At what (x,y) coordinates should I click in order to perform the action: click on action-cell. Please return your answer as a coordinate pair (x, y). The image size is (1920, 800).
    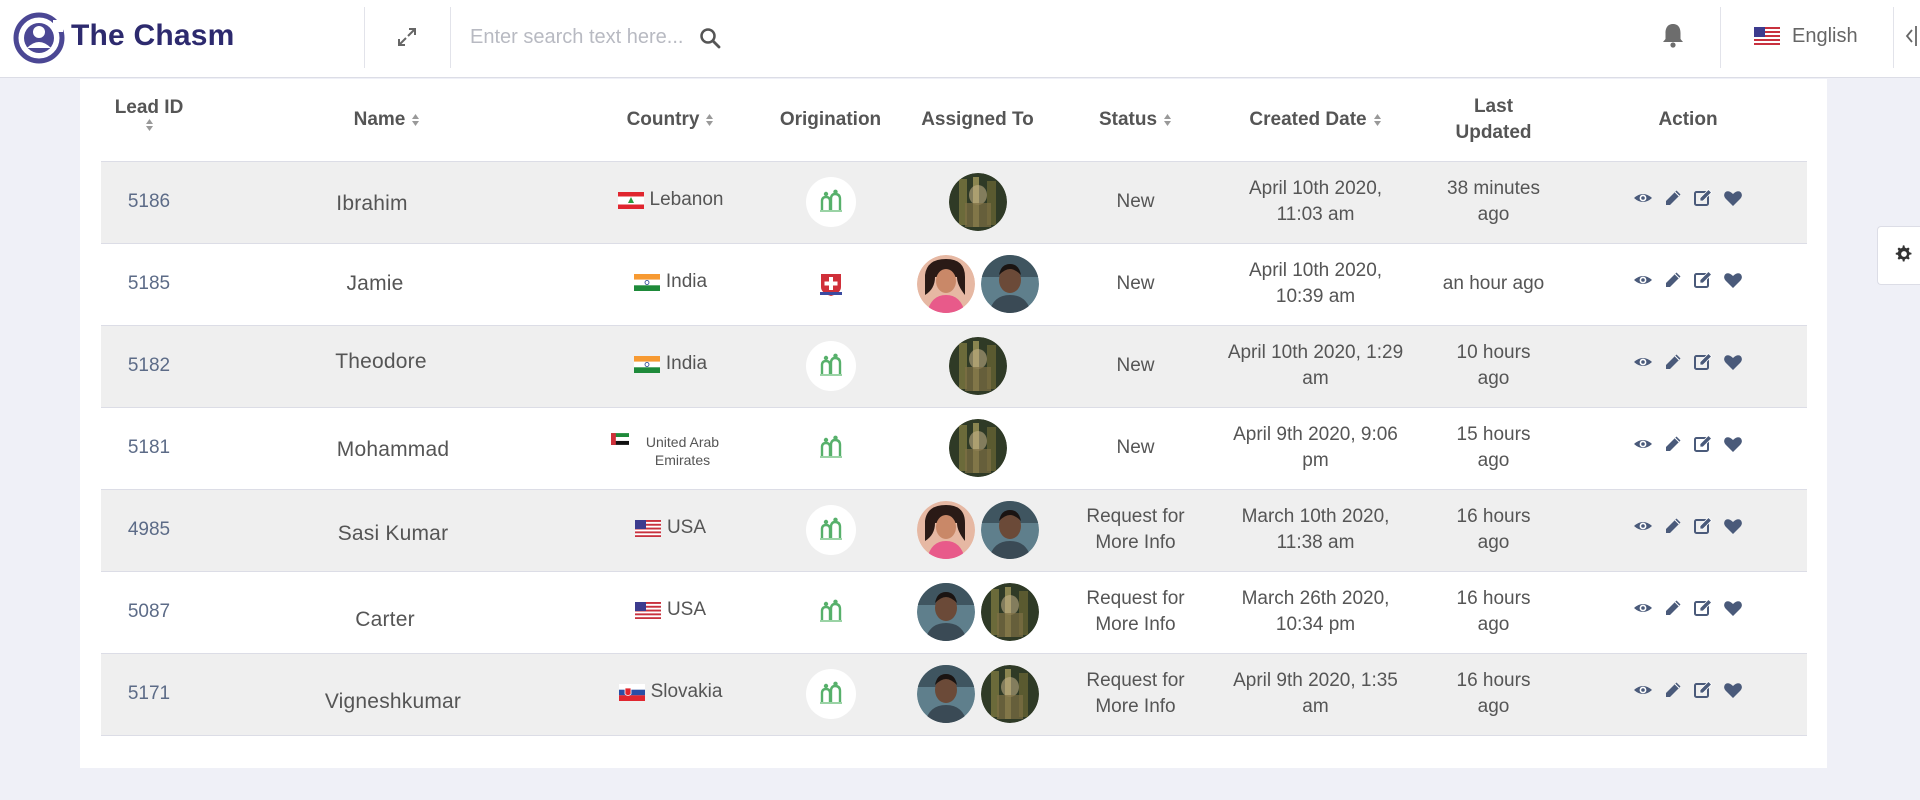
    Looking at the image, I should click on (1688, 284).